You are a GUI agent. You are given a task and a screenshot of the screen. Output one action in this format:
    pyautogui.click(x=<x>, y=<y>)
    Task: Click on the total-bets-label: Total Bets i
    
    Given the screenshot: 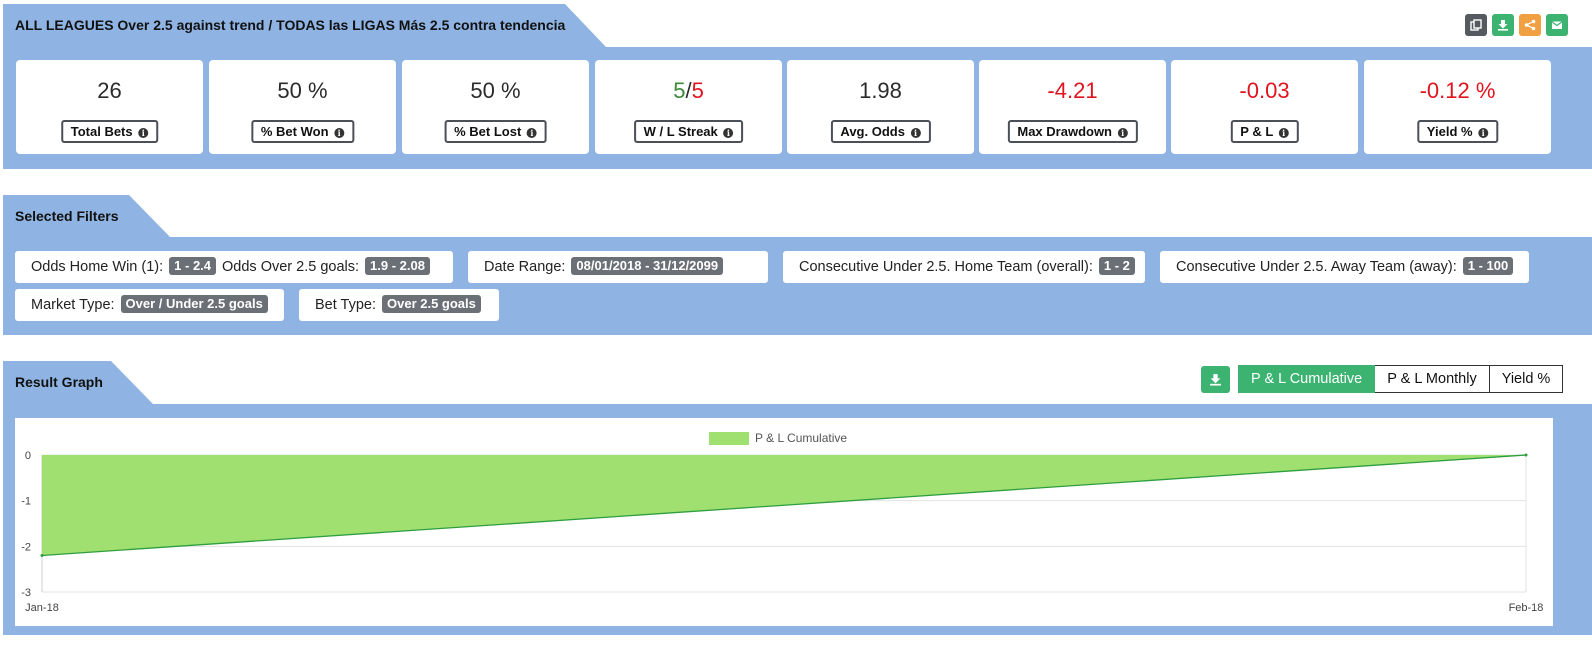 What is the action you would take?
    pyautogui.click(x=109, y=131)
    